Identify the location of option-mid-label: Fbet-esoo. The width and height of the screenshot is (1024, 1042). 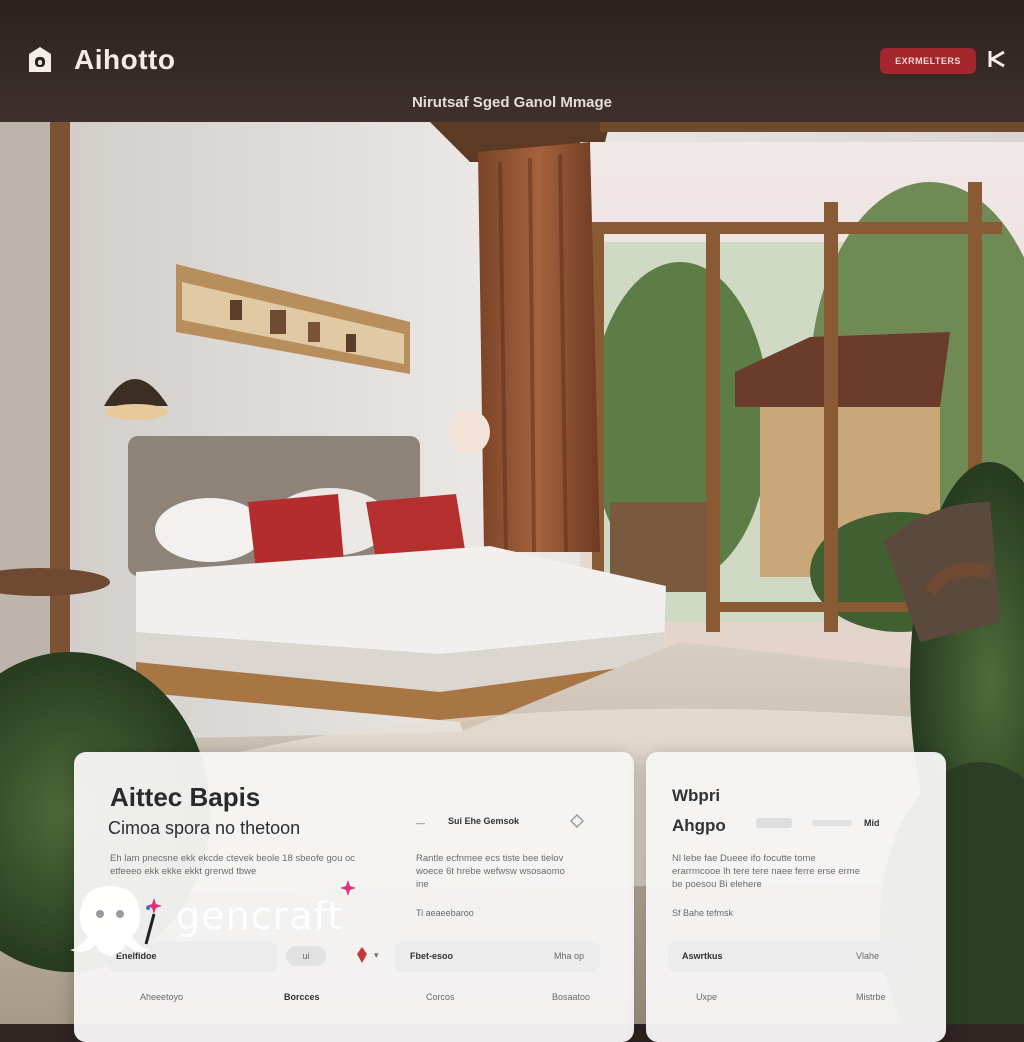
(432, 956).